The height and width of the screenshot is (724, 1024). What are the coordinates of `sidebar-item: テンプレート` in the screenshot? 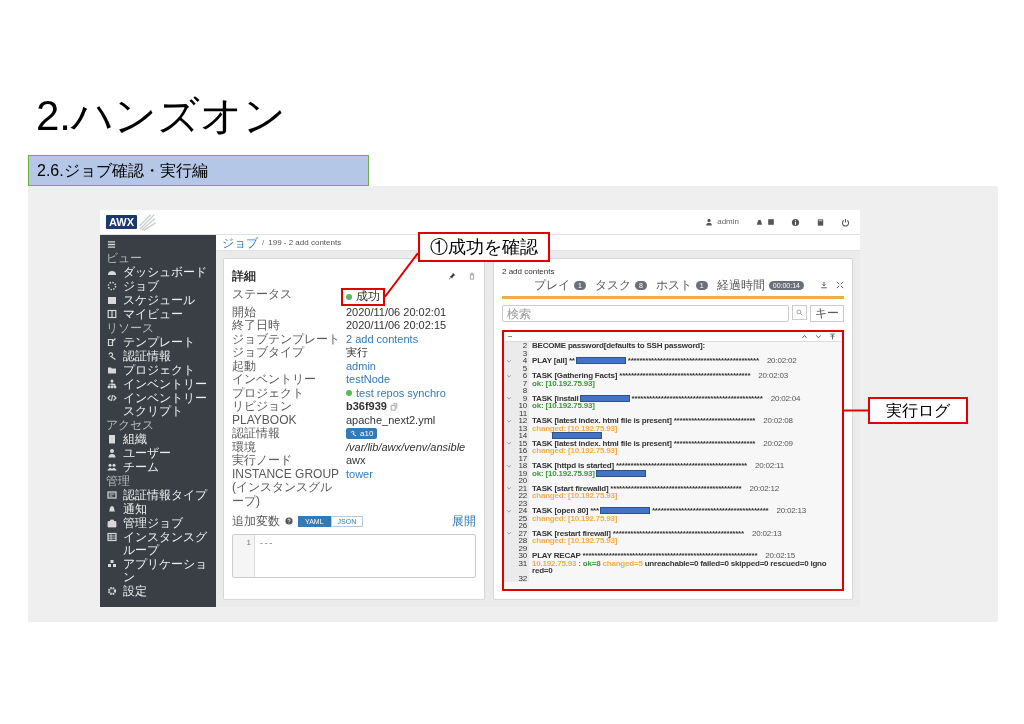 It's located at (158, 342).